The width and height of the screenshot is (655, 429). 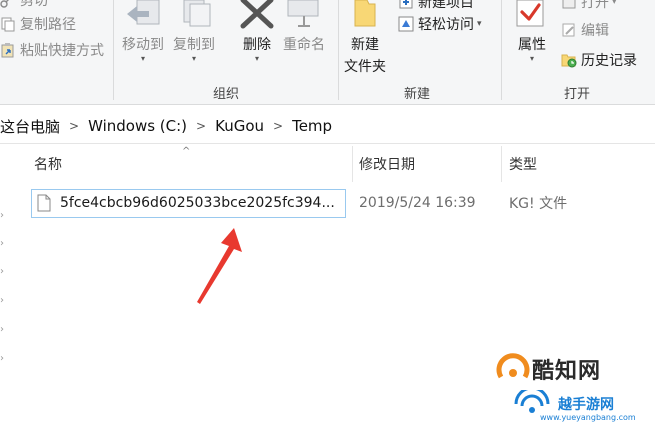 What do you see at coordinates (303, 13) in the screenshot?
I see `rename-icon` at bounding box center [303, 13].